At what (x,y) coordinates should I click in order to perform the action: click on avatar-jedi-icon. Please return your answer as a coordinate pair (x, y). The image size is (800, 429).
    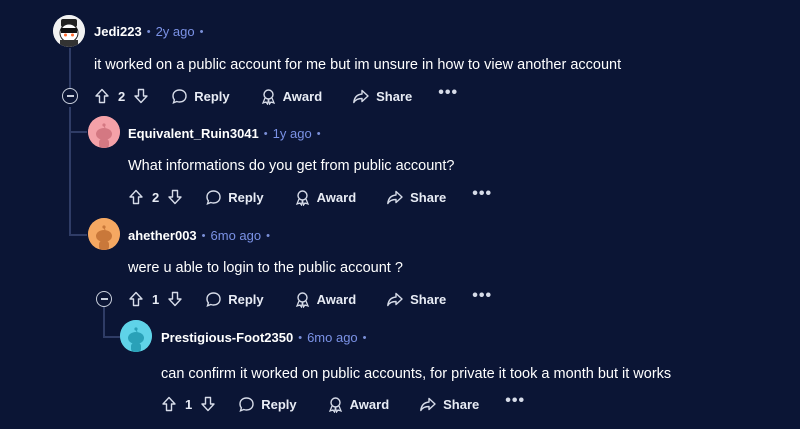
    Looking at the image, I should click on (69, 31).